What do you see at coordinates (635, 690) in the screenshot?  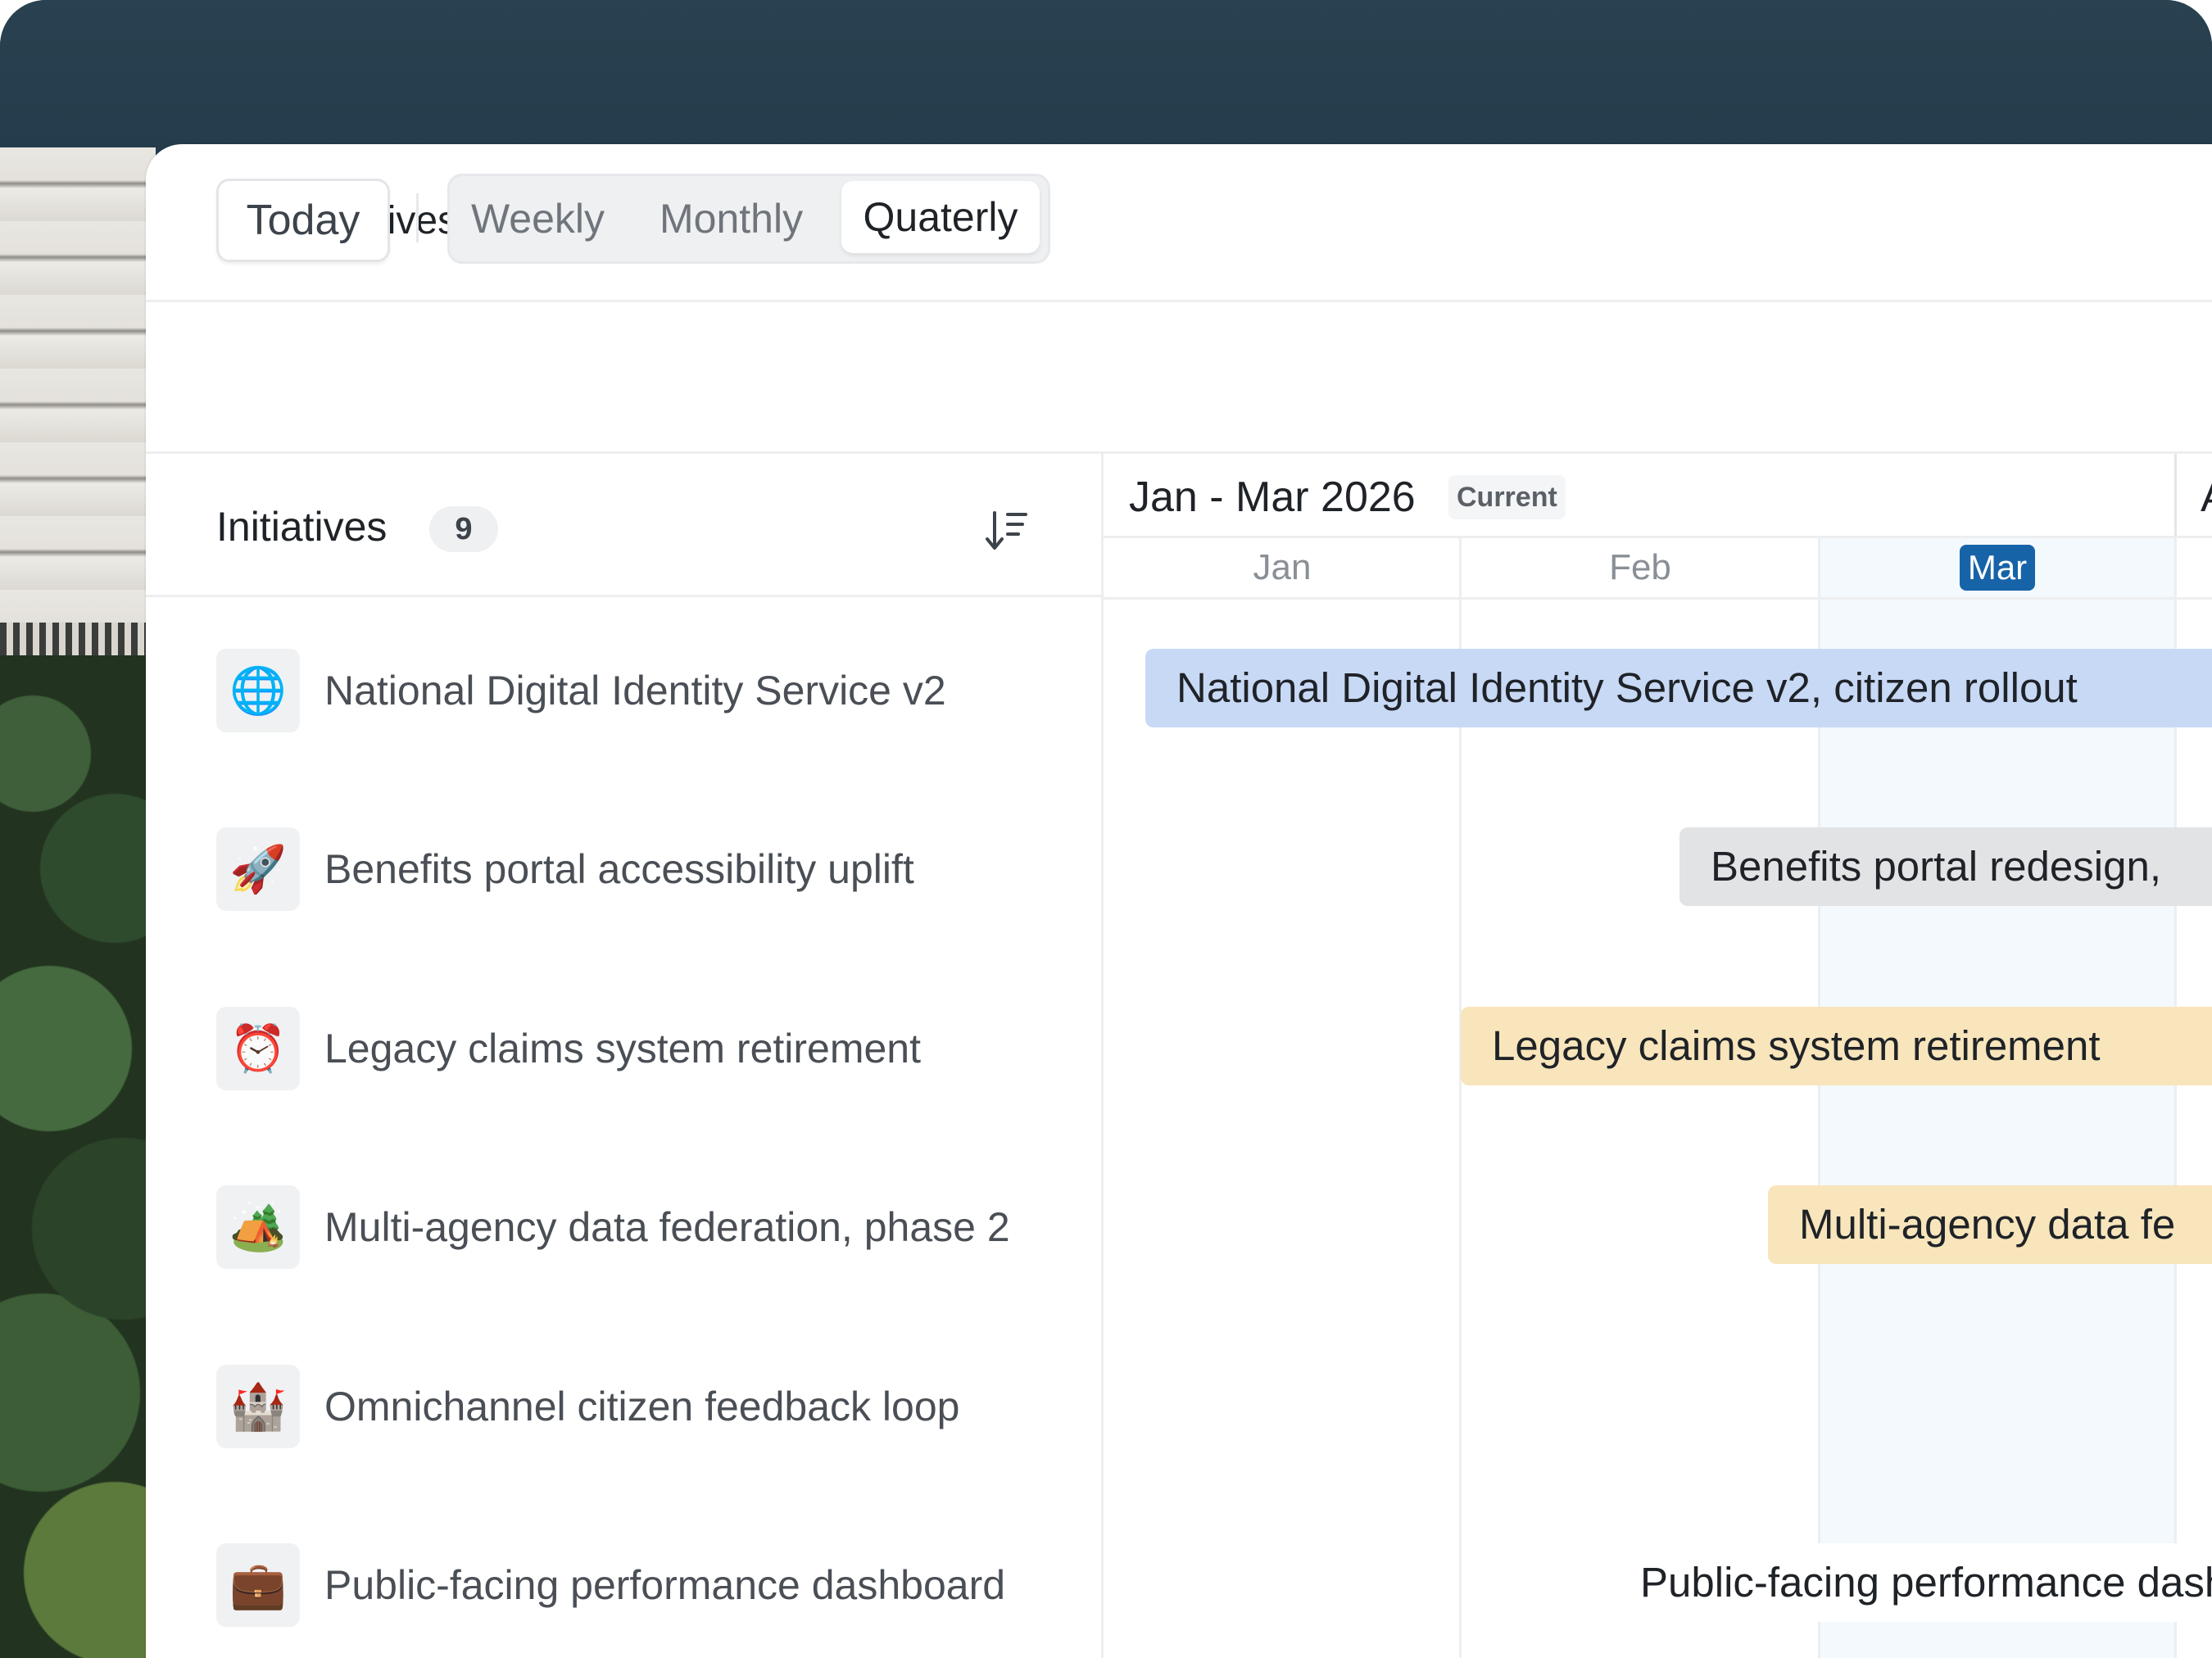 I see `list-item-label: National Digital Identity Service v2` at bounding box center [635, 690].